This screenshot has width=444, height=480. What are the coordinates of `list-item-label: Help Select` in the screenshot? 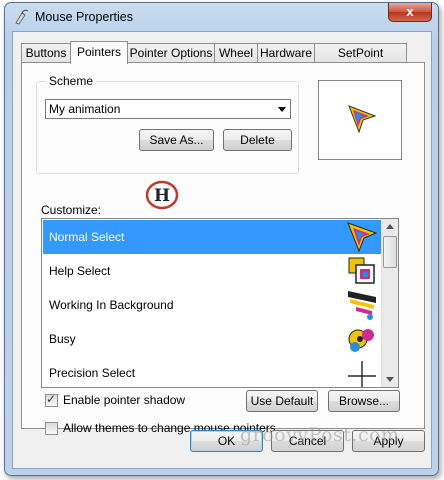 It's located at (80, 271).